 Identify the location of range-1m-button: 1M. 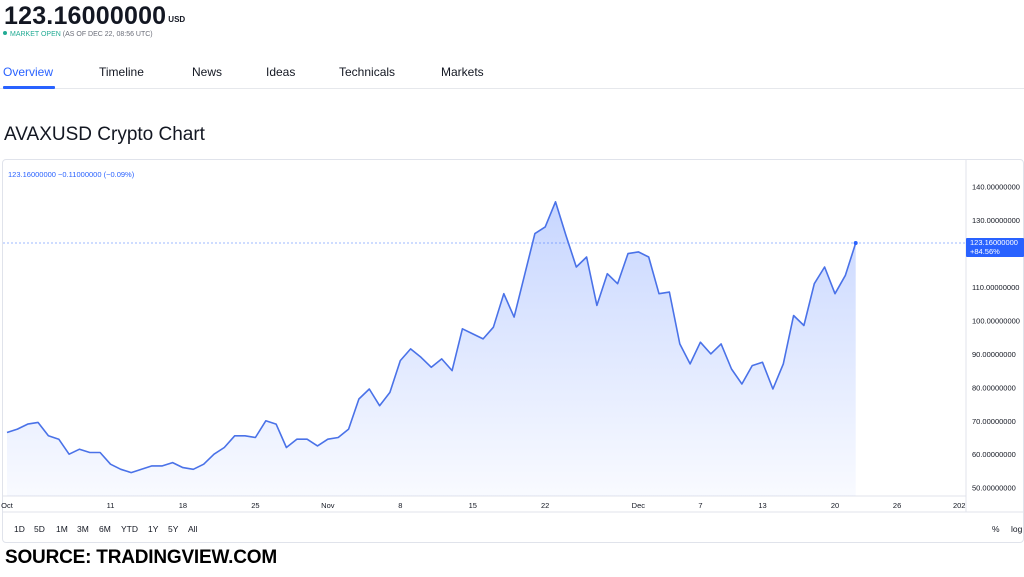
(62, 529).